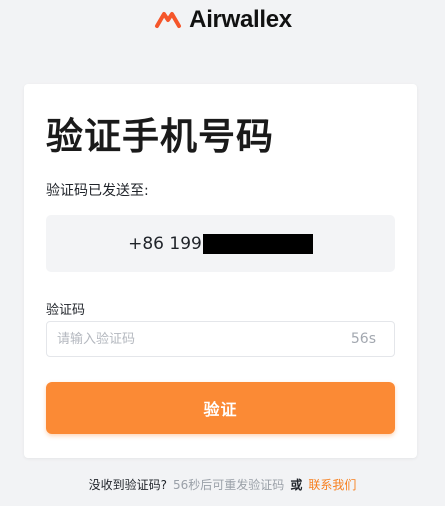  What do you see at coordinates (240, 19) in the screenshot?
I see `brand-name: Airwallex` at bounding box center [240, 19].